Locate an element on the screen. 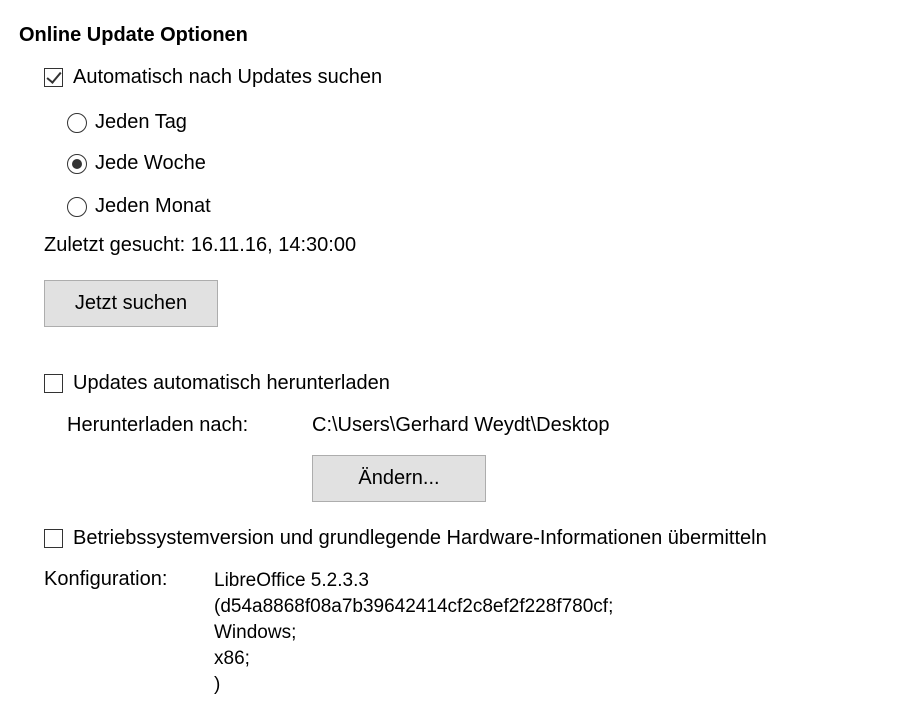 The image size is (918, 716). auto-download-checkbox-row: Updates automatisch herunterladen is located at coordinates (217, 383).